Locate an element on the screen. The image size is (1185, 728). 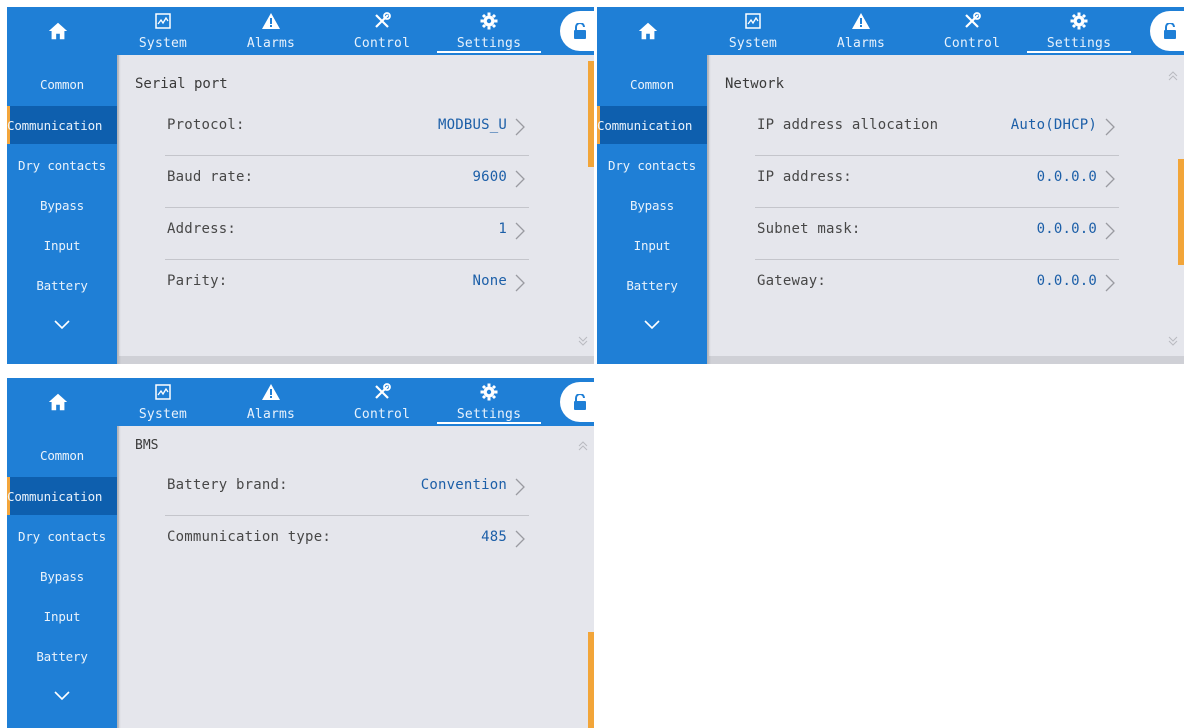
sidebar-item-label: Battery is located at coordinates (652, 285).